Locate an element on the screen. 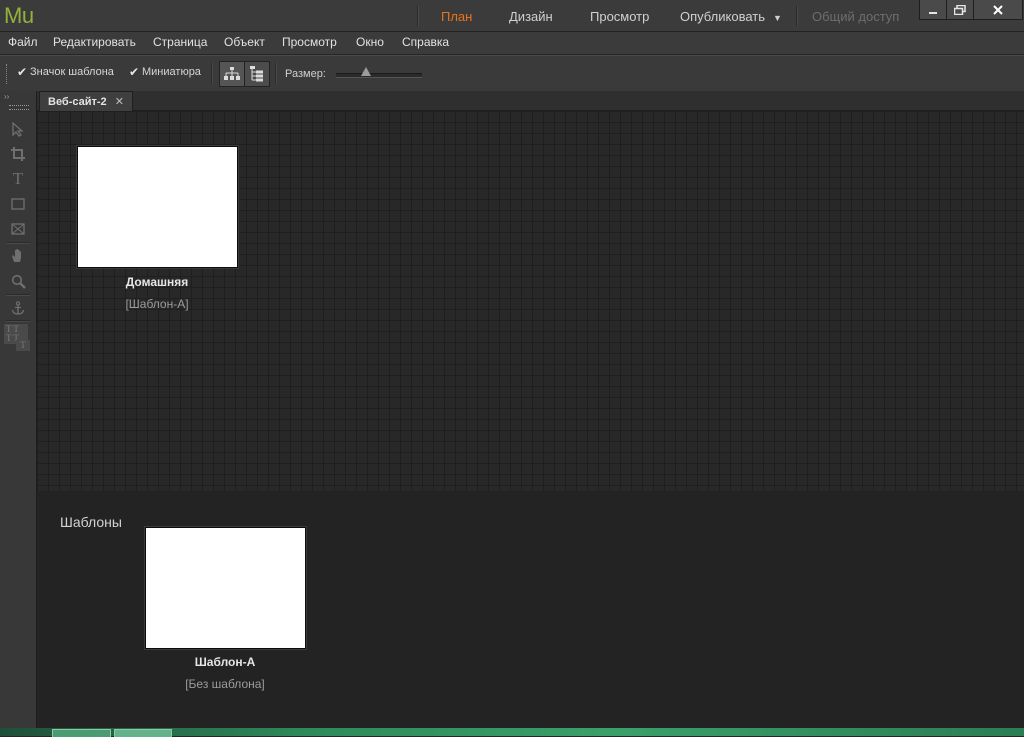 The image size is (1024, 737). restore-button is located at coordinates (960, 10).